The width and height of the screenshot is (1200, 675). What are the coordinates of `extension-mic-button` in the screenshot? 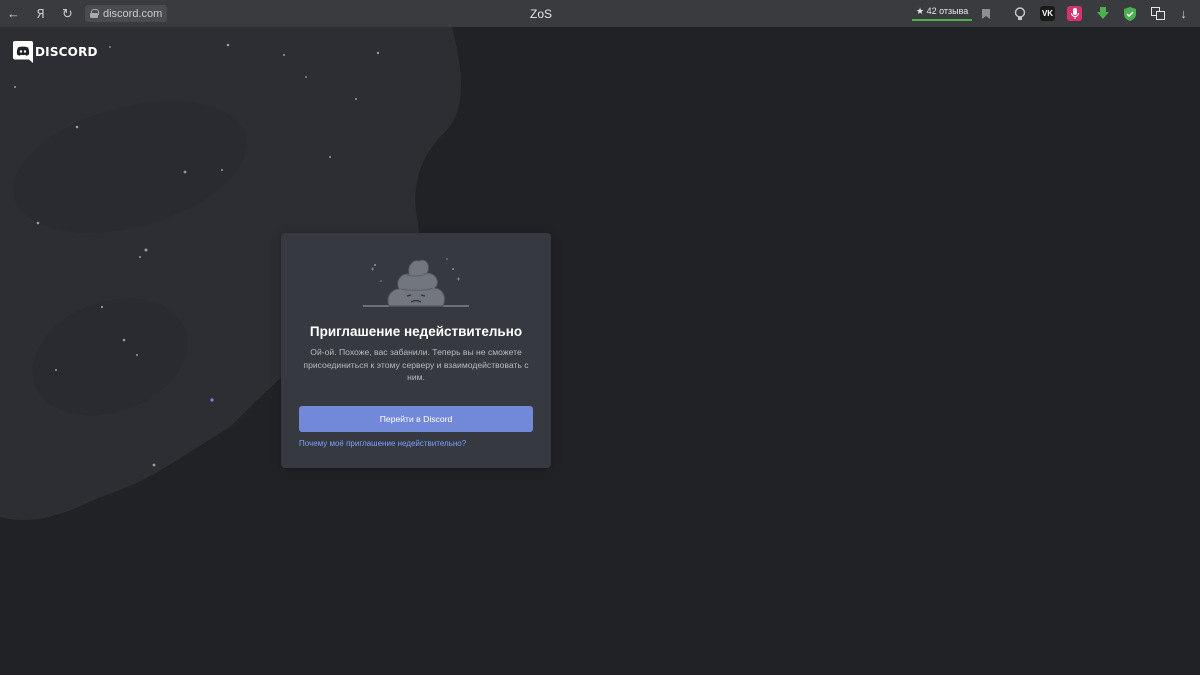 It's located at (1074, 13).